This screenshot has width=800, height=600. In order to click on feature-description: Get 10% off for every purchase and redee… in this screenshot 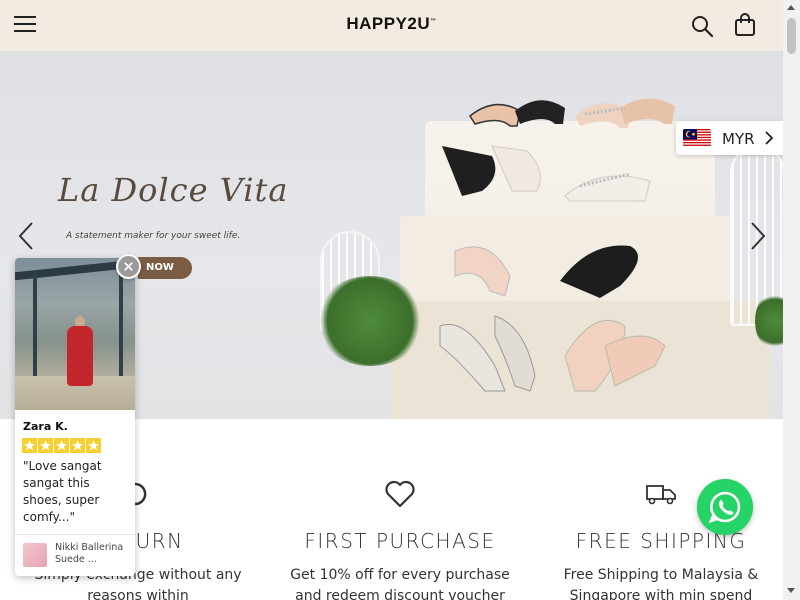, I will do `click(400, 583)`.